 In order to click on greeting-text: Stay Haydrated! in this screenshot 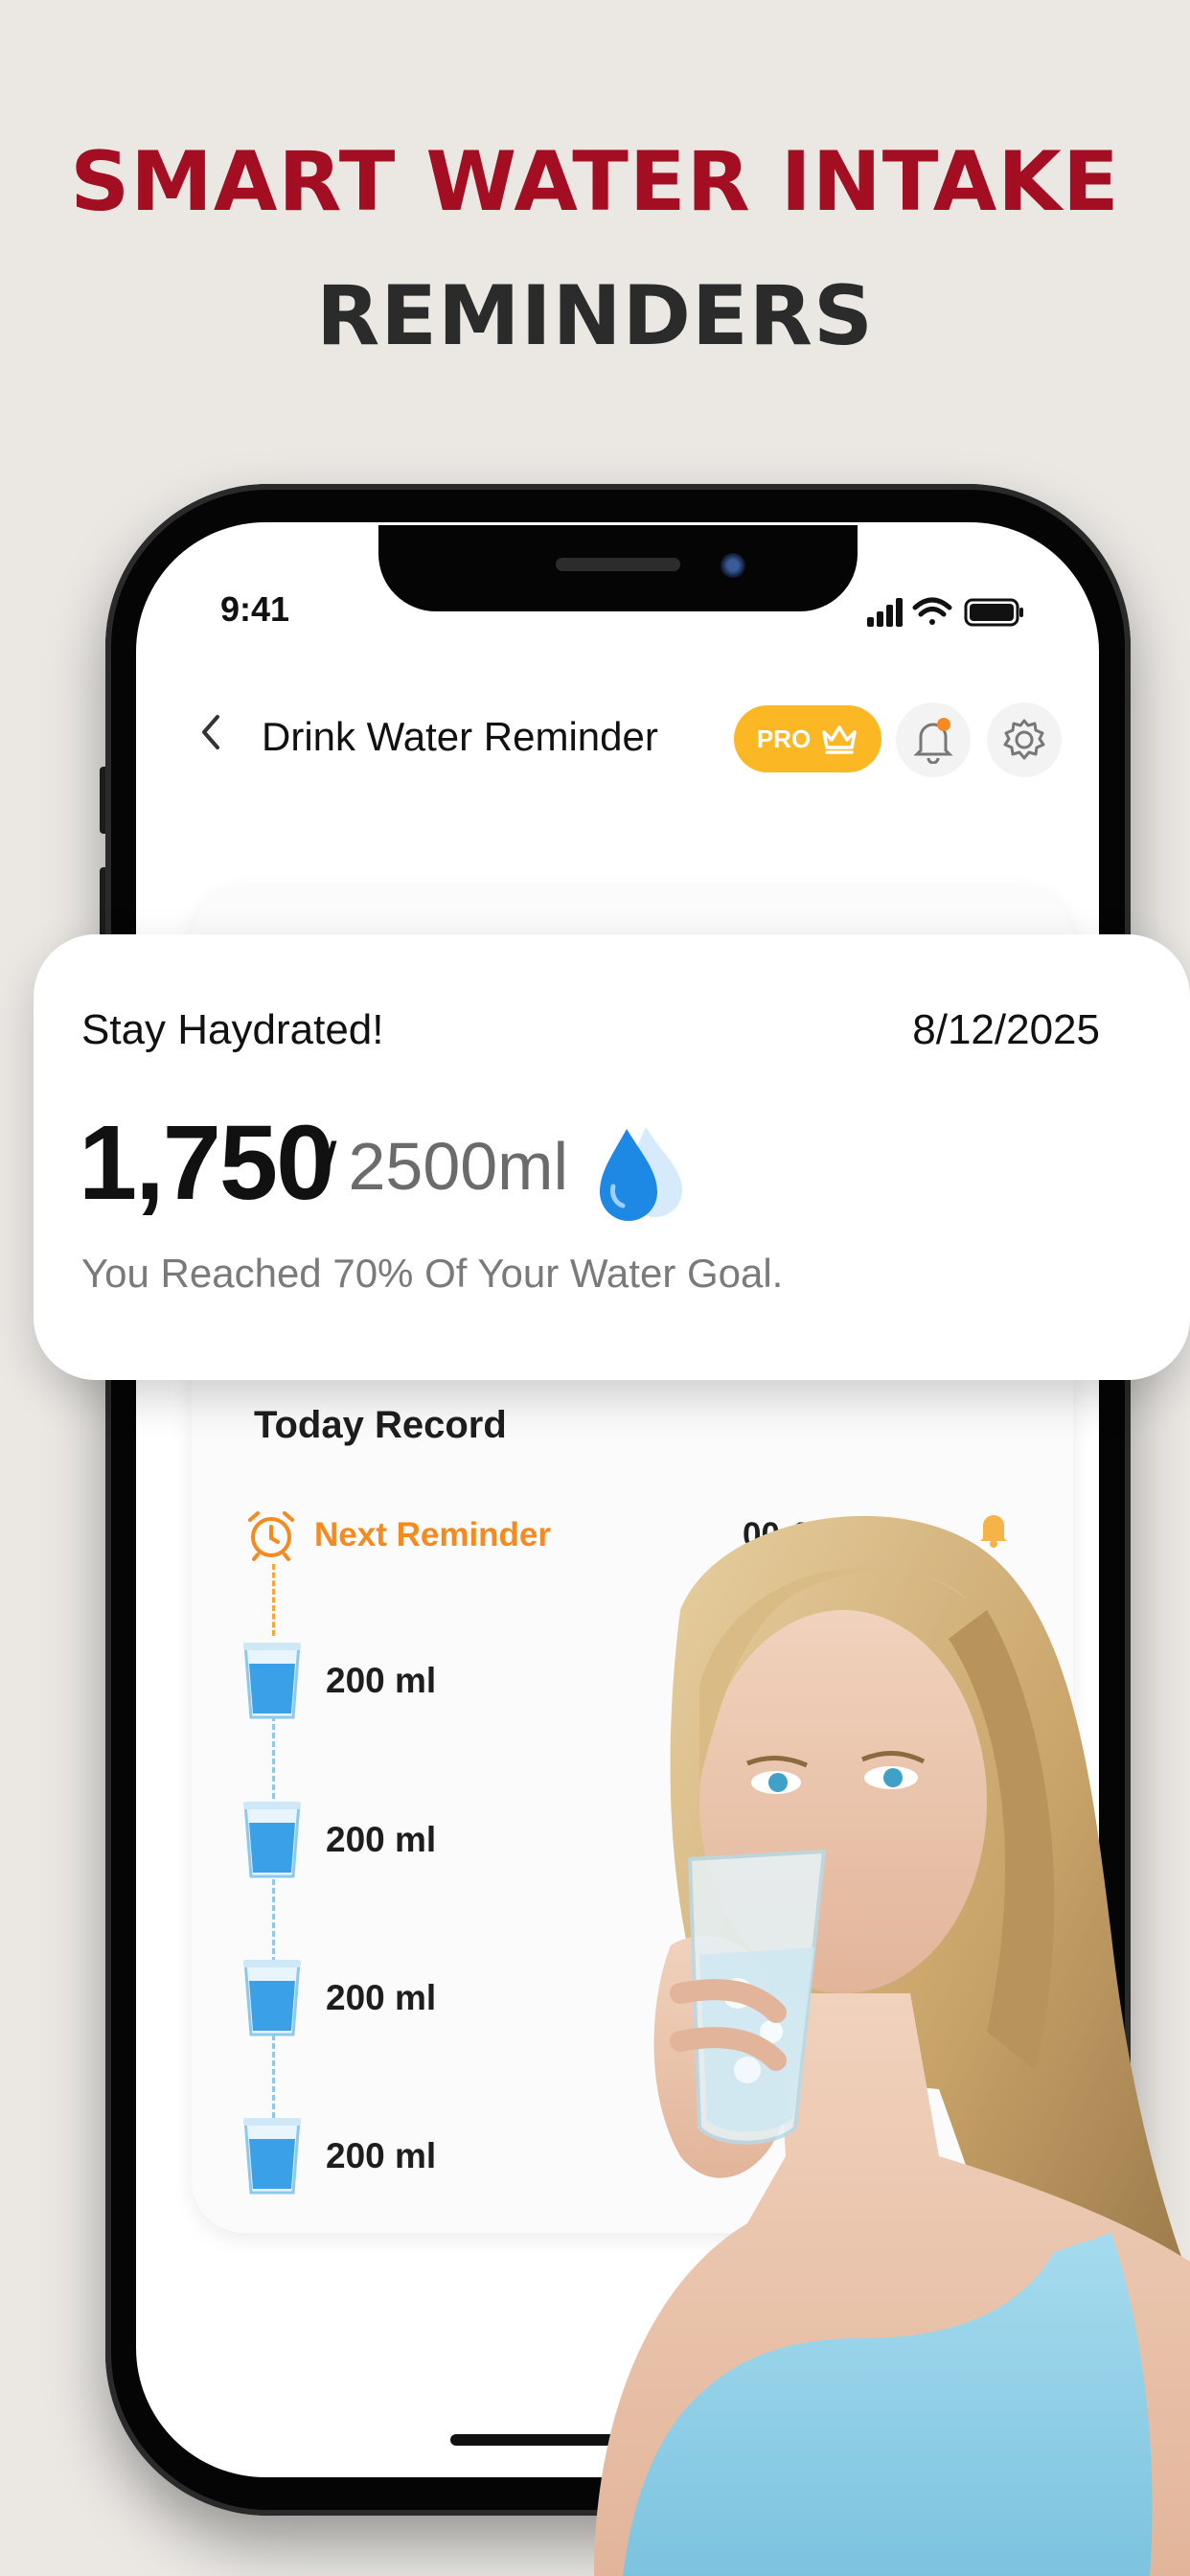, I will do `click(233, 1029)`.